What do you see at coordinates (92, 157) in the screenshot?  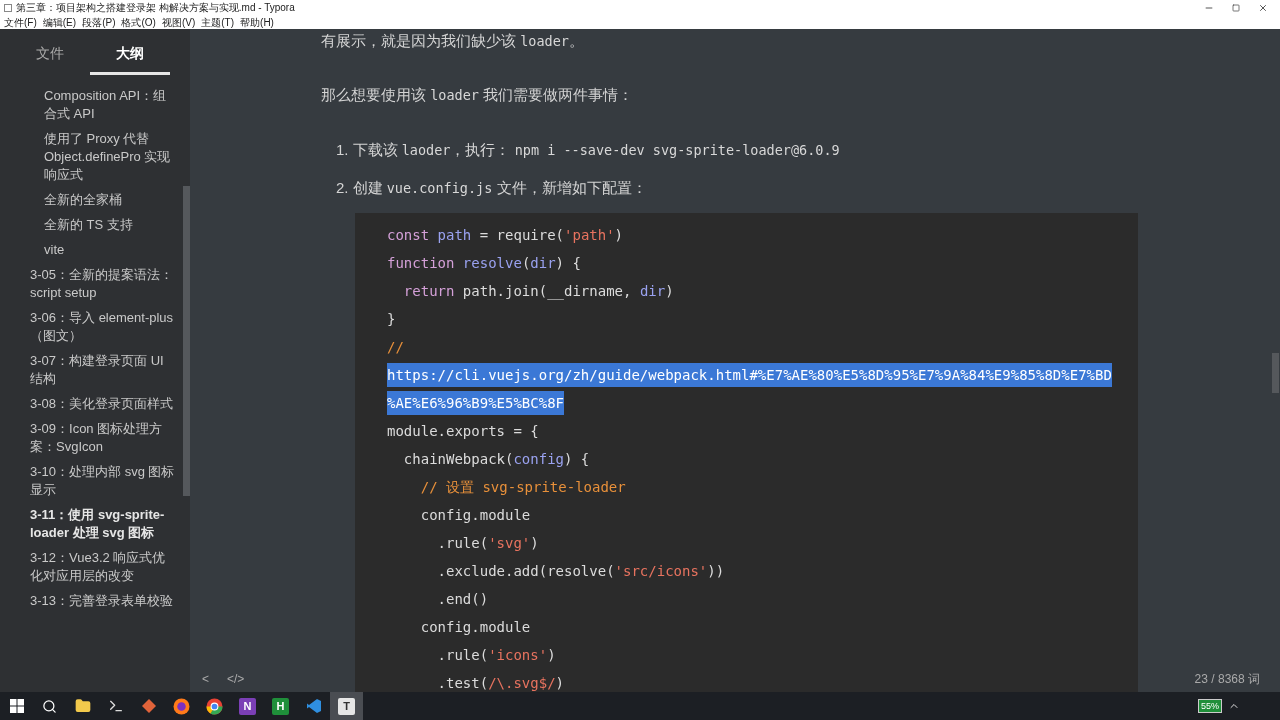 I see `outline-item: 使用了 Proxy 代替 Object.definePro 实现响应式` at bounding box center [92, 157].